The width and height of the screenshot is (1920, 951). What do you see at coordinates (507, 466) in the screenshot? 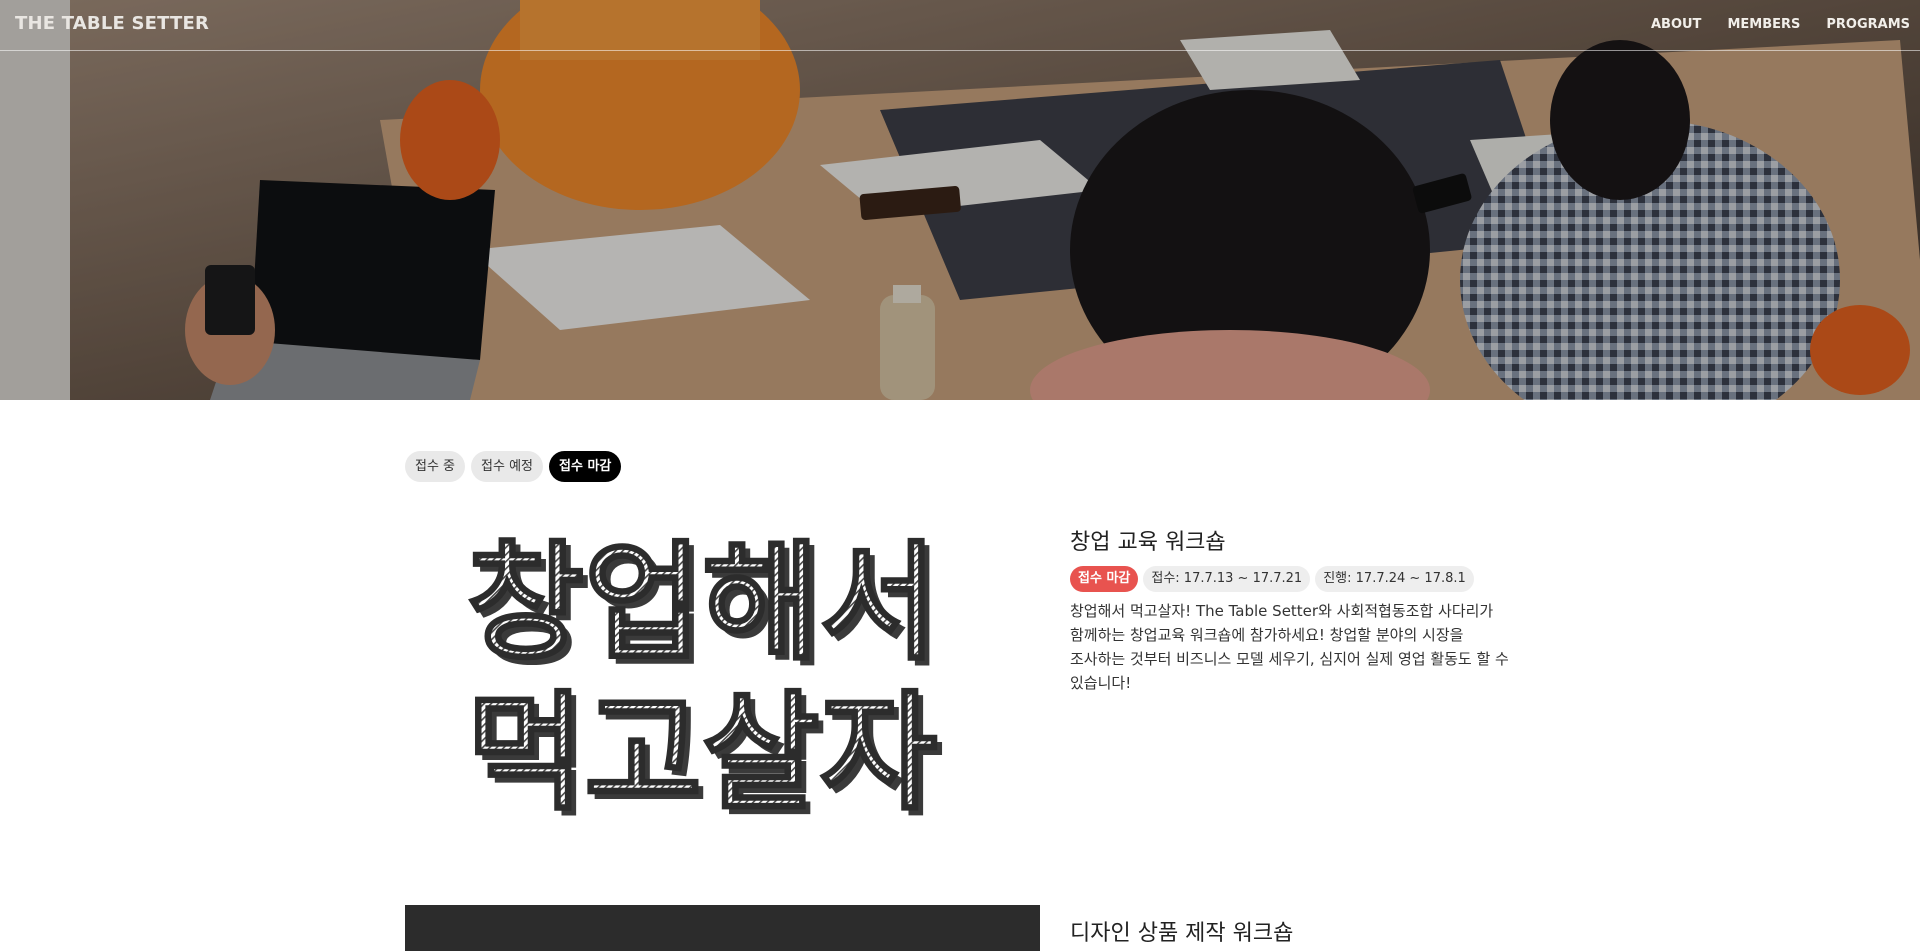
I see `filter-upcoming: 접수 예정` at bounding box center [507, 466].